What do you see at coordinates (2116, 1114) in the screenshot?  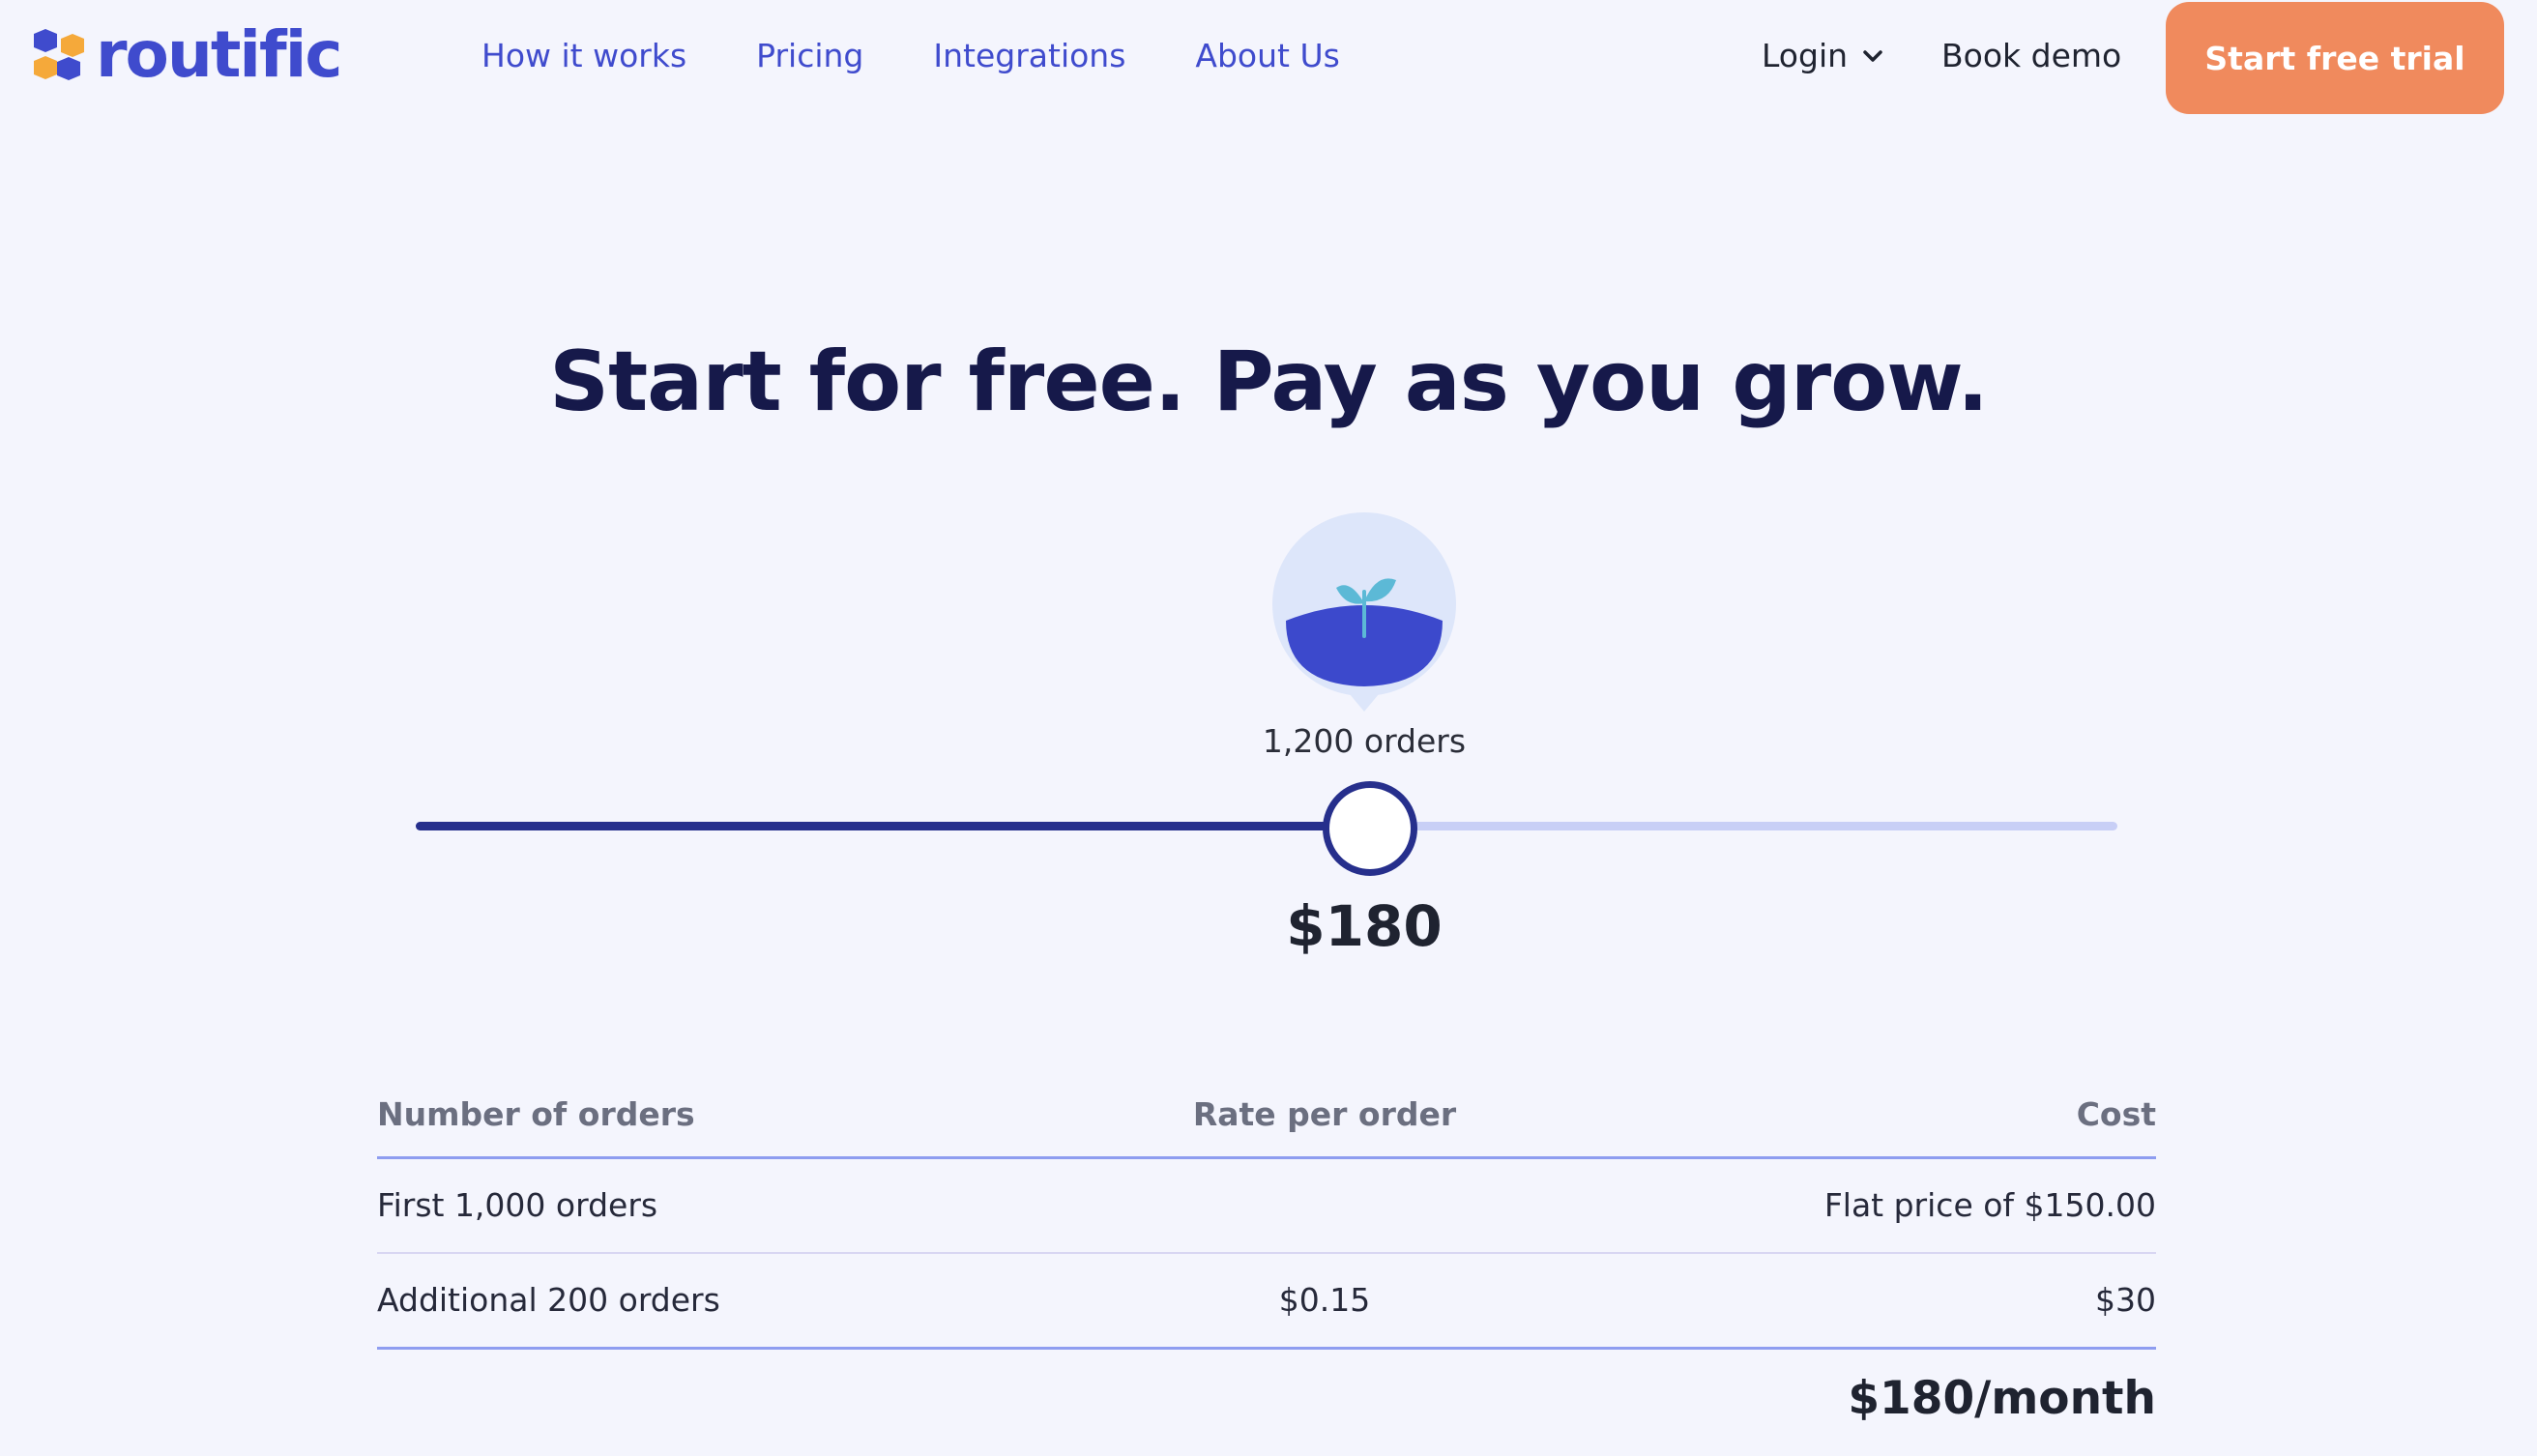 I see `column-header: Cost` at bounding box center [2116, 1114].